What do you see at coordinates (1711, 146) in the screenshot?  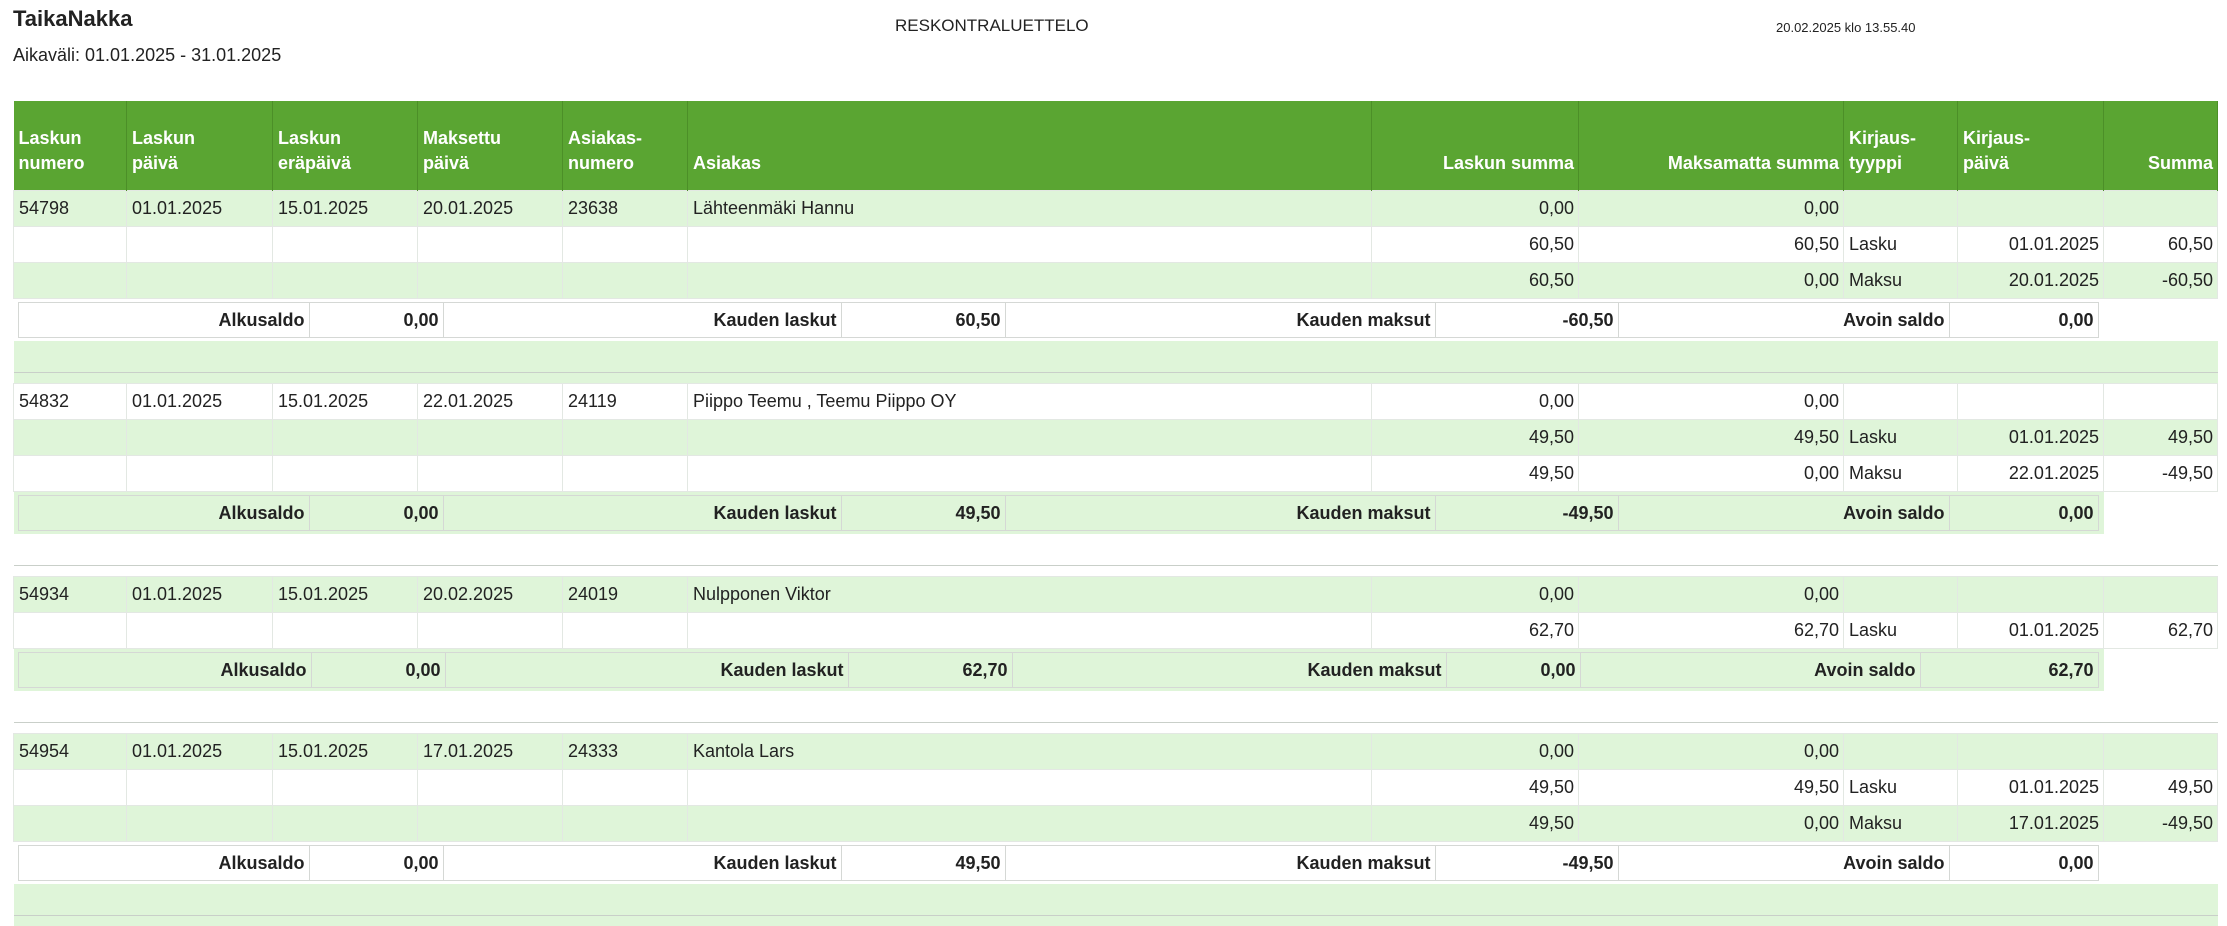 I see `col-unpaid-amount: Maksamatta summa` at bounding box center [1711, 146].